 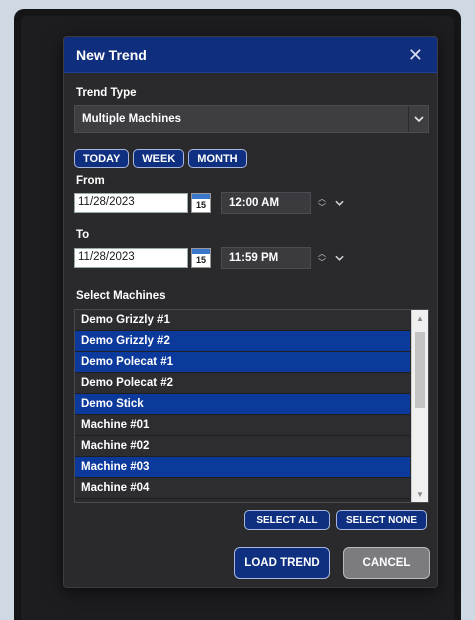 What do you see at coordinates (386, 563) in the screenshot?
I see `cancel-button: CANCEL` at bounding box center [386, 563].